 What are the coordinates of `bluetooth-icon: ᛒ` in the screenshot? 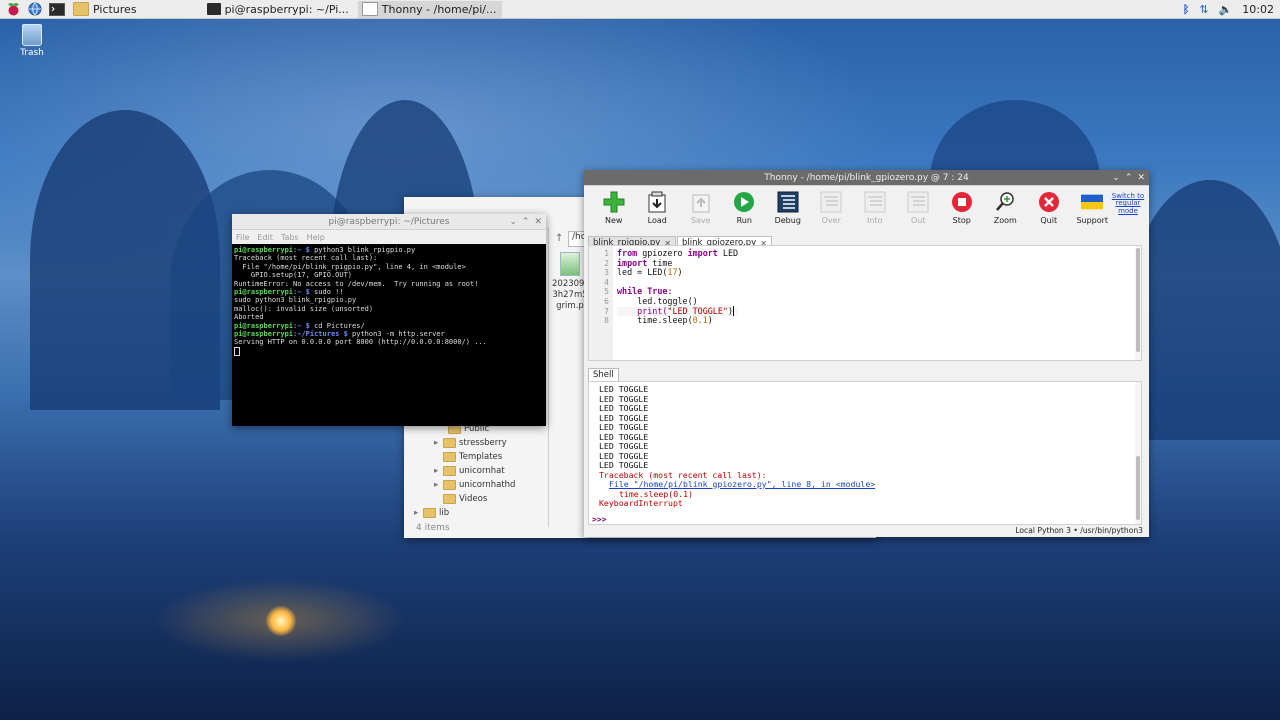 It's located at (1186, 9).